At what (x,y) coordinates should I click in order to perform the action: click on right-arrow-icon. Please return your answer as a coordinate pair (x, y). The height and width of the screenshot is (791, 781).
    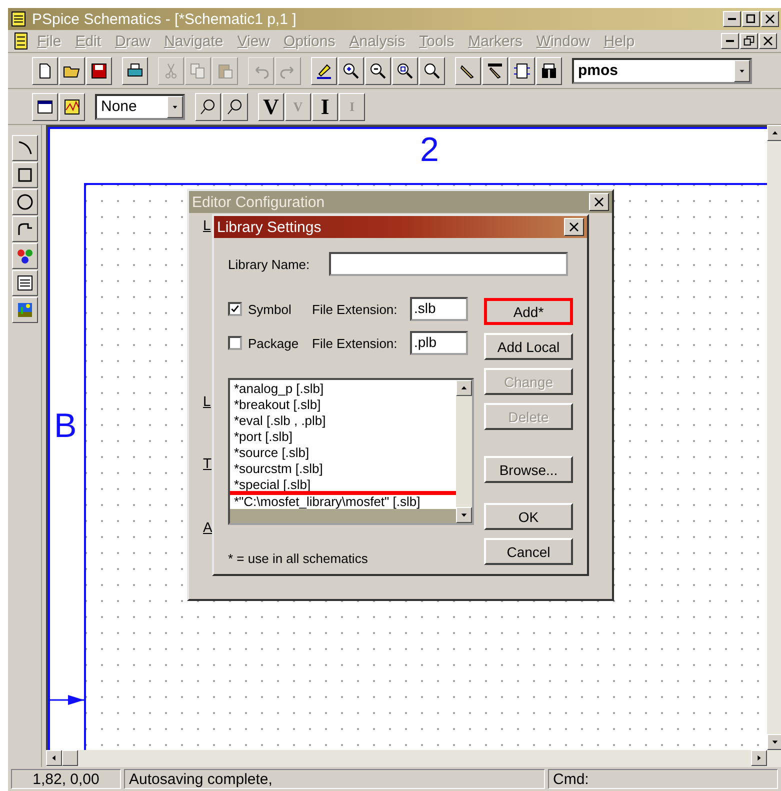
    Looking at the image, I should click on (759, 758).